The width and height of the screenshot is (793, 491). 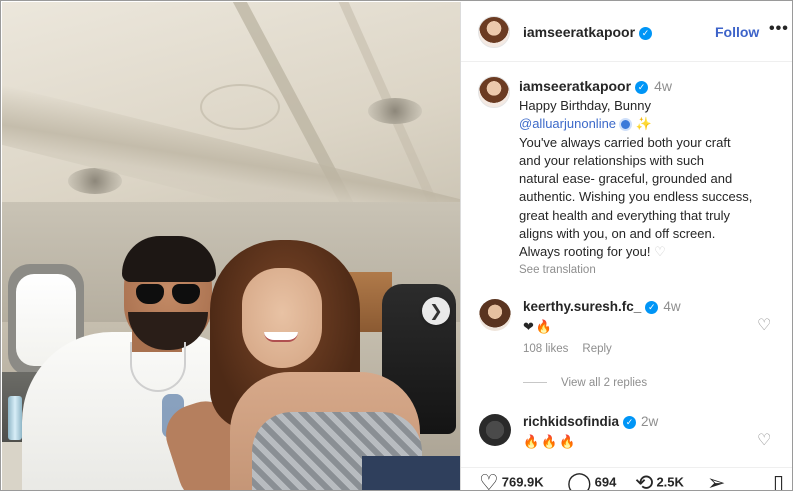 I want to click on post-header: iamseeratkapoor ✓ Follow •••, so click(x=626, y=32).